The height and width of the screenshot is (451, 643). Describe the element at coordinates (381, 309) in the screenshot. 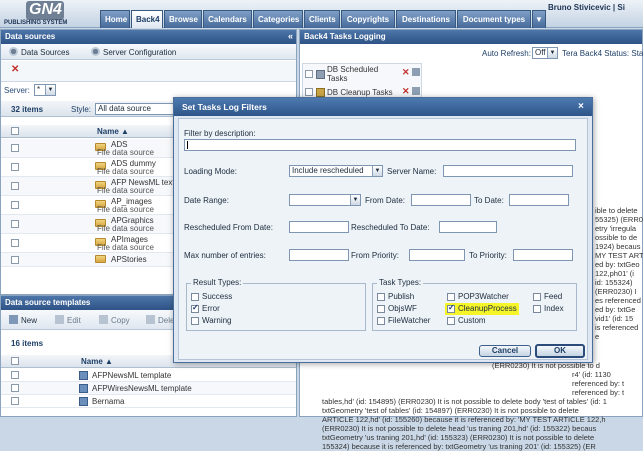

I see `objswf-checkbox` at that location.